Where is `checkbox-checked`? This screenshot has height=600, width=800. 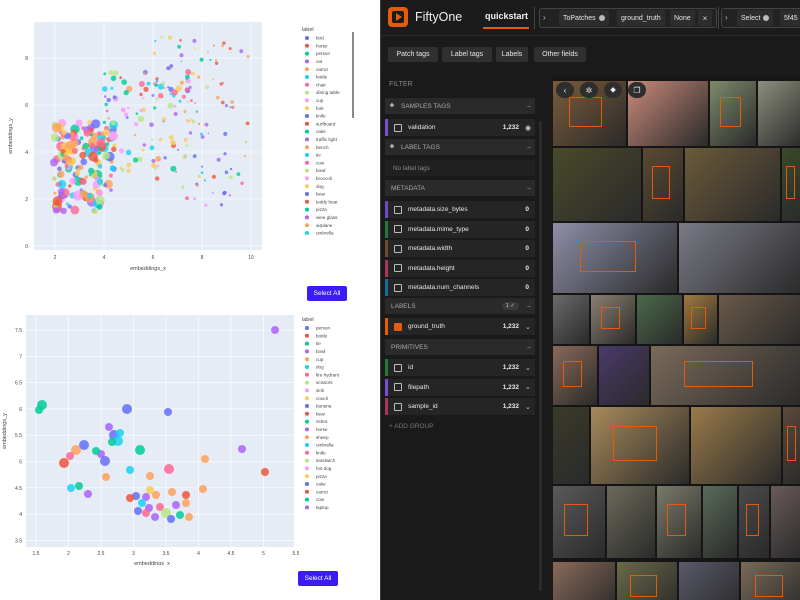 checkbox-checked is located at coordinates (398, 326).